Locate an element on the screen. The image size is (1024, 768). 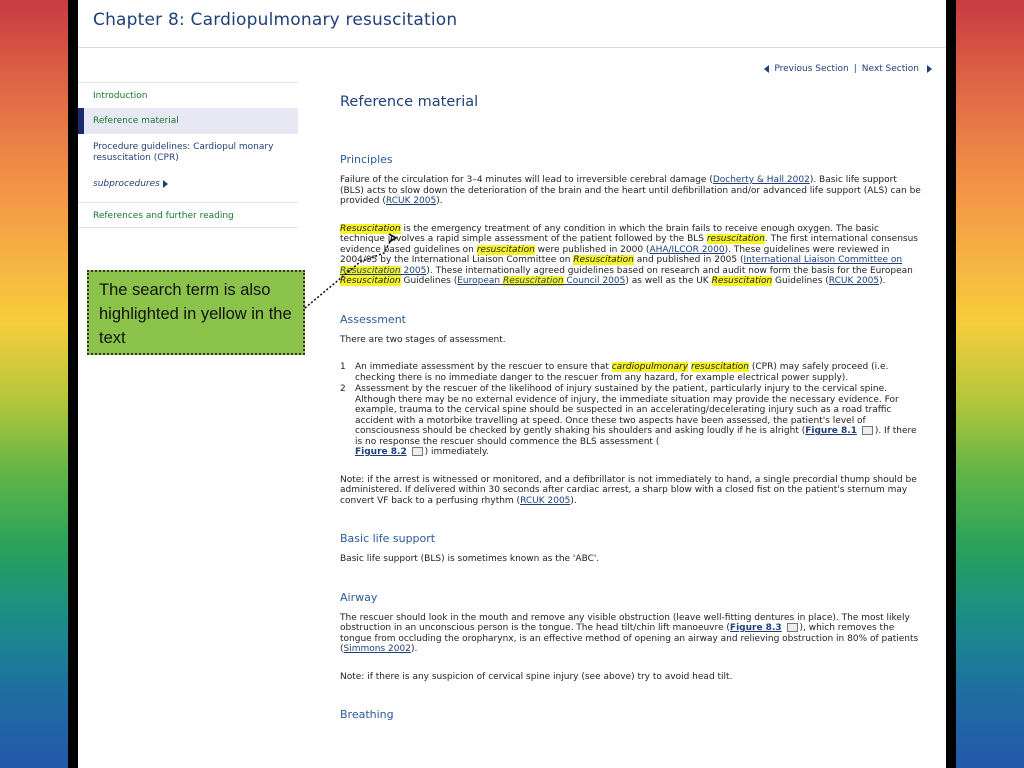
previous-section-link: Previous Section is located at coordinates (811, 69).